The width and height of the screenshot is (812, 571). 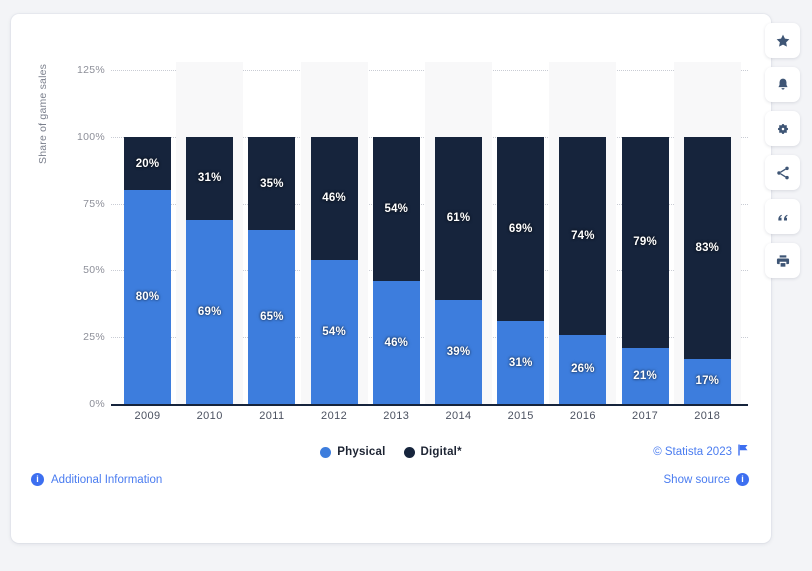 I want to click on stacked-bar: 54% 46%, so click(x=334, y=270).